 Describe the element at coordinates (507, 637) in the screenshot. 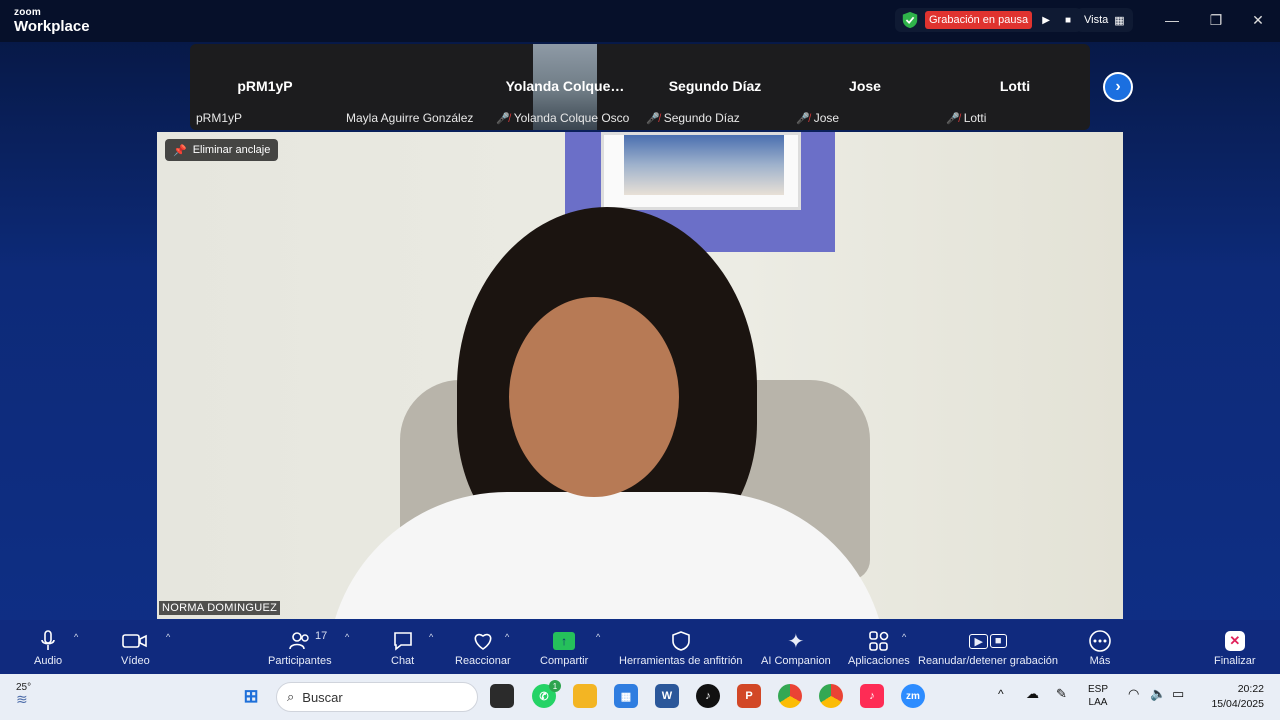

I see `react-options-caret: ^` at that location.